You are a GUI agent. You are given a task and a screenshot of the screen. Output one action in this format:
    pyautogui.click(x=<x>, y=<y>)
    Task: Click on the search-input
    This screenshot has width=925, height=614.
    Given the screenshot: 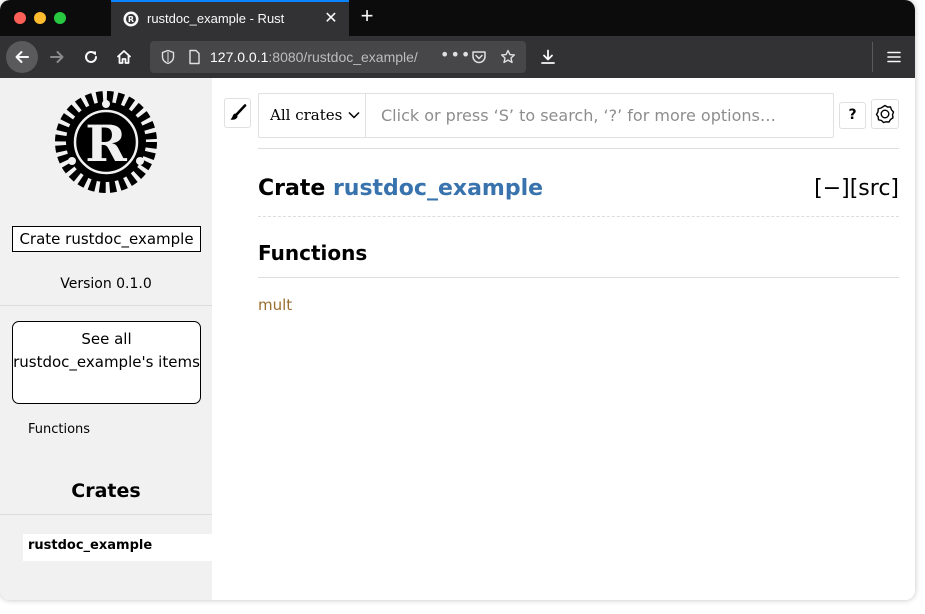 What is the action you would take?
    pyautogui.click(x=600, y=115)
    